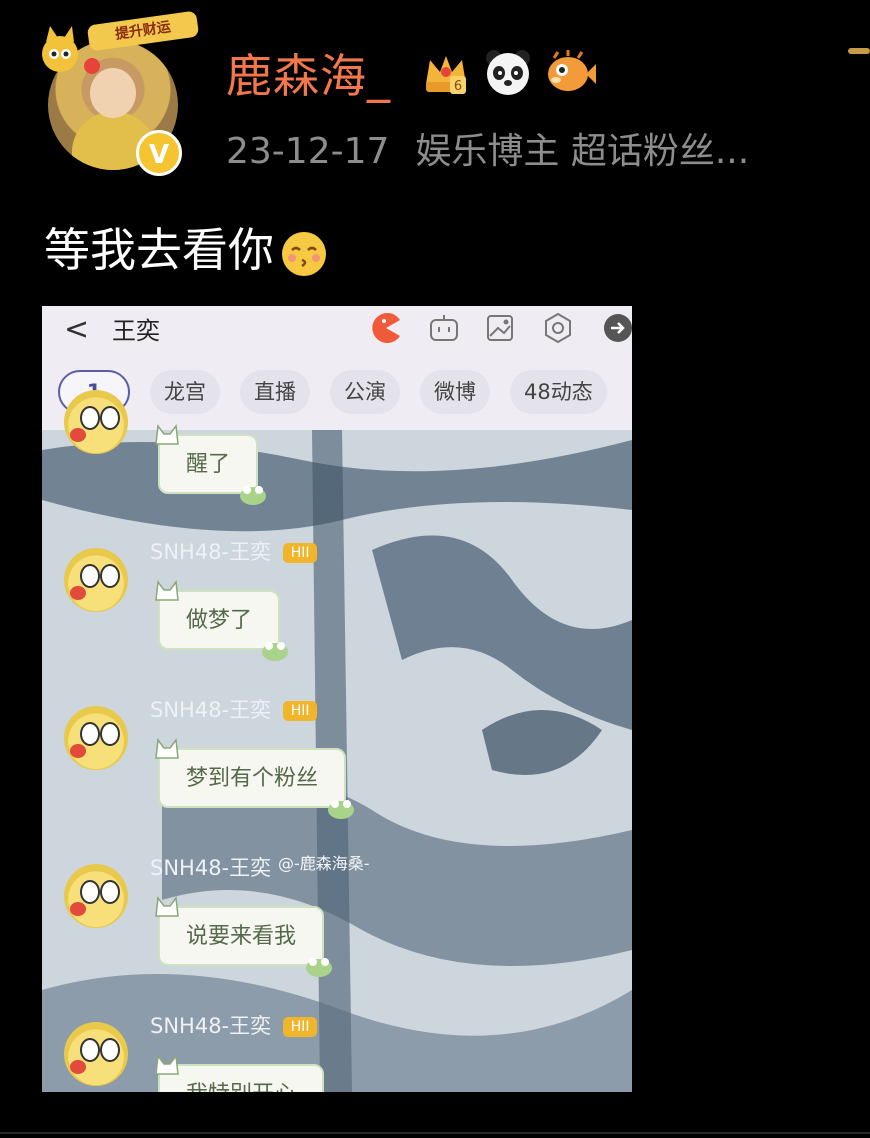 This screenshot has height=1138, width=870. I want to click on sender-name: SNH48-王奕, so click(210, 867).